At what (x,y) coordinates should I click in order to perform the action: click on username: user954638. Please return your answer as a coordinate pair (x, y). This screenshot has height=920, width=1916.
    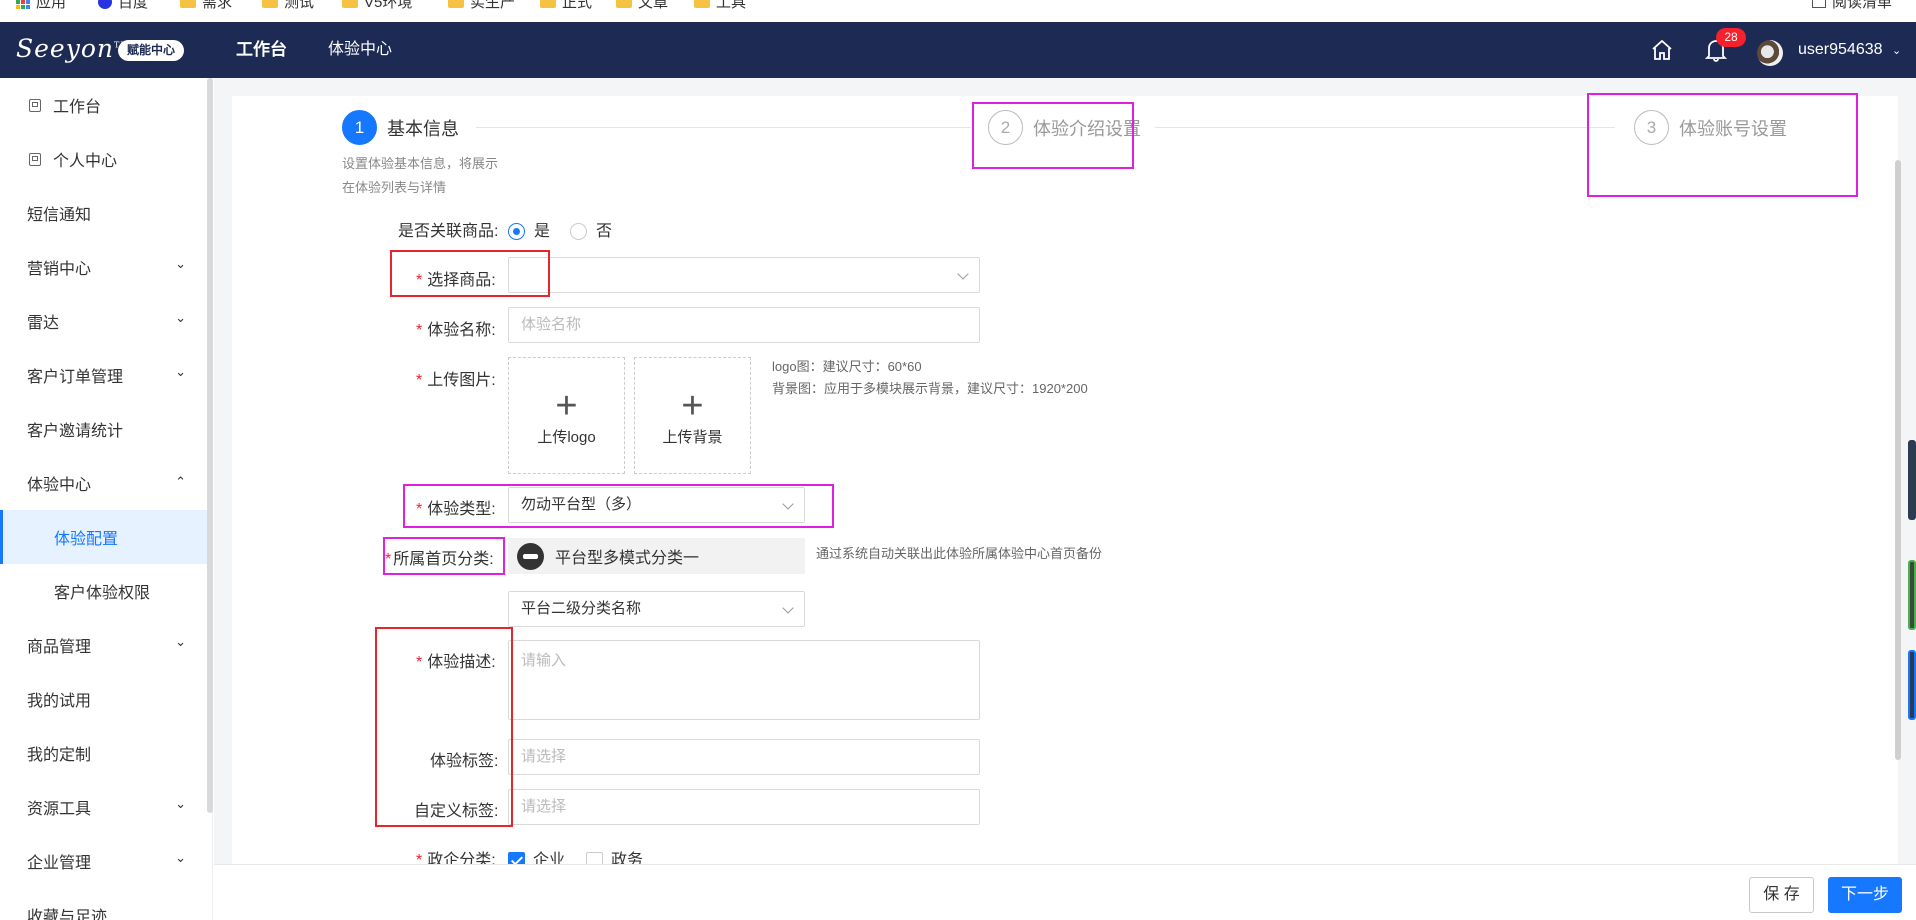
    Looking at the image, I should click on (1840, 50).